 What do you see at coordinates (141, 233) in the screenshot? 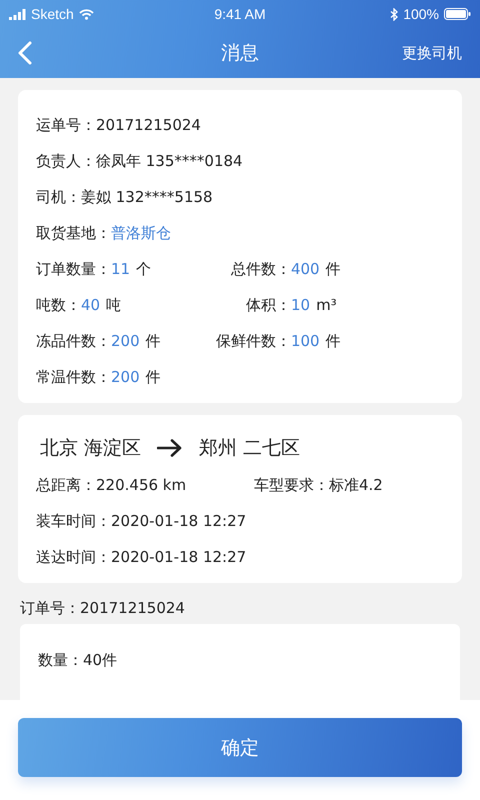
I see `field-value: 普洛斯仓` at bounding box center [141, 233].